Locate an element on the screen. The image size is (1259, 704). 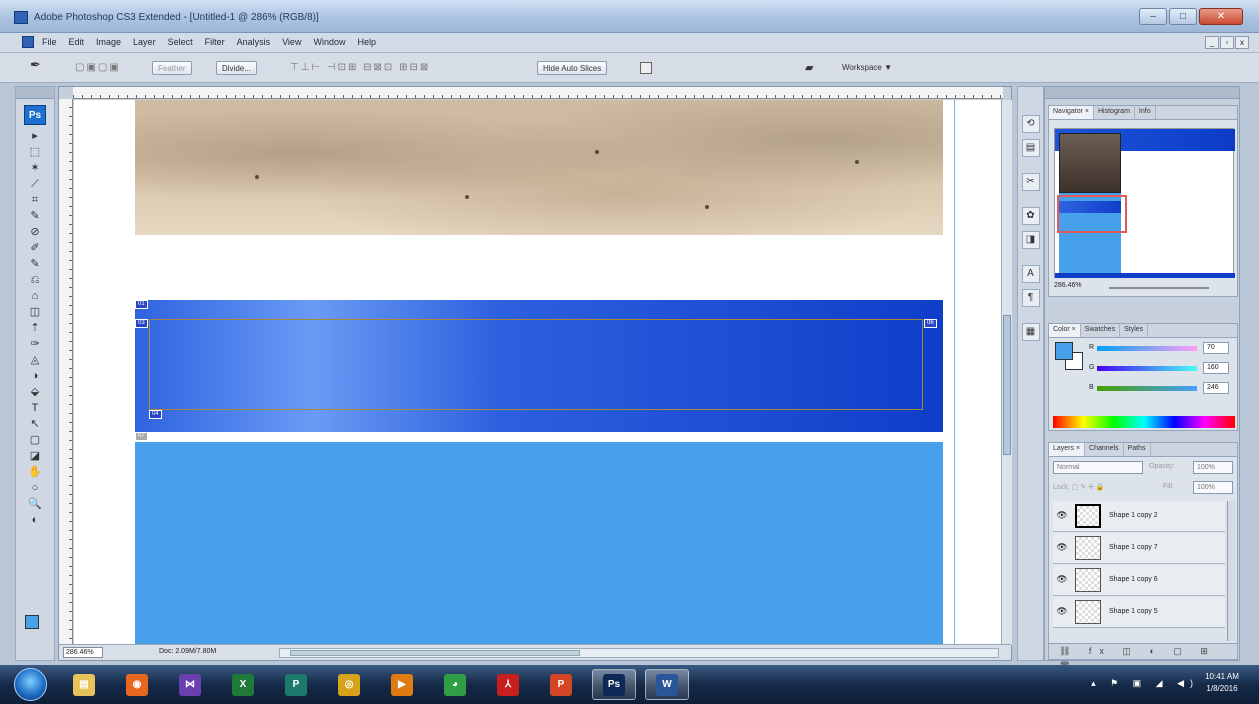
red-slider is located at coordinates (1147, 348).